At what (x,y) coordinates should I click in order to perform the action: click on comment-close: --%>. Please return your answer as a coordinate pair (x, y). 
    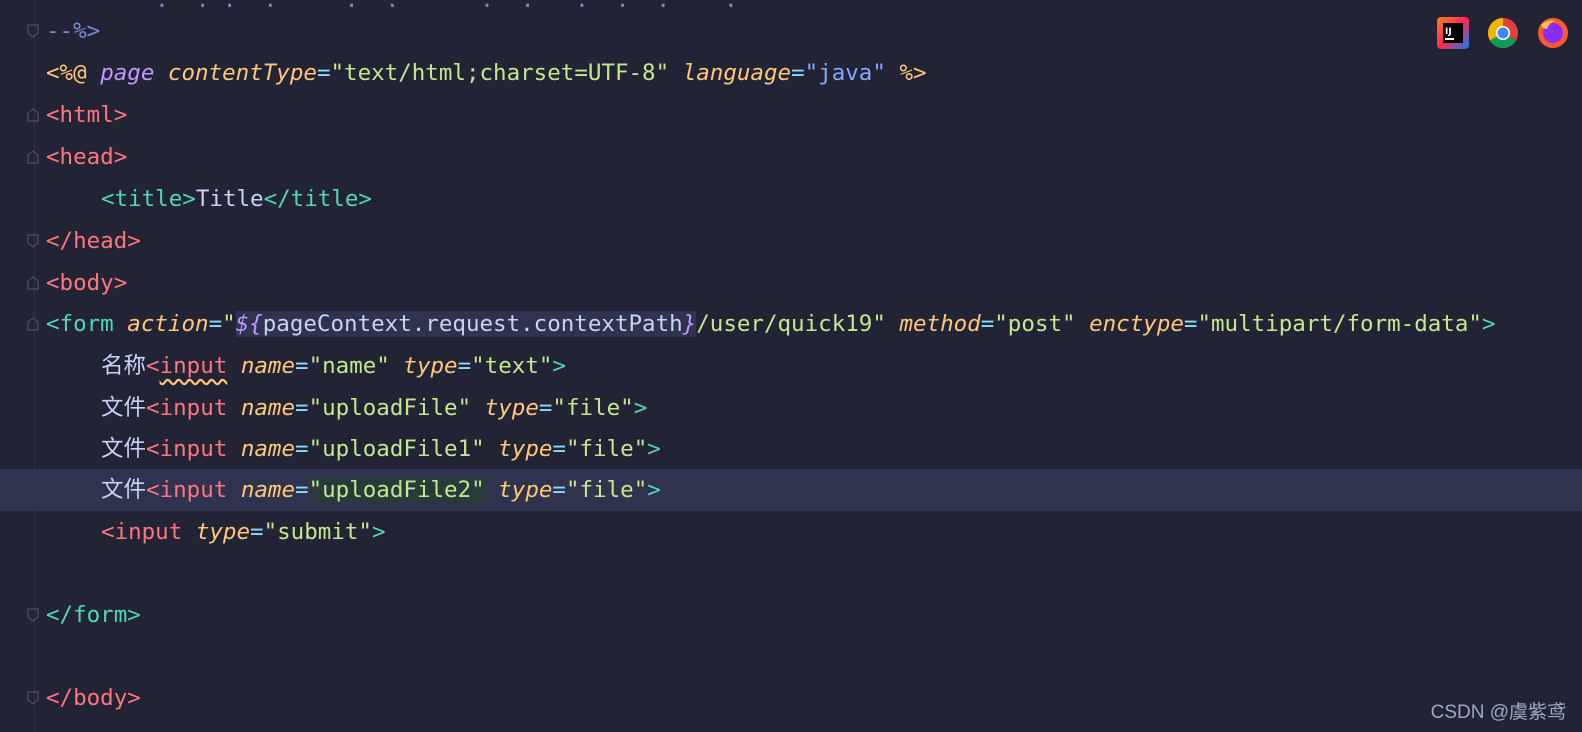
    Looking at the image, I should click on (73, 31).